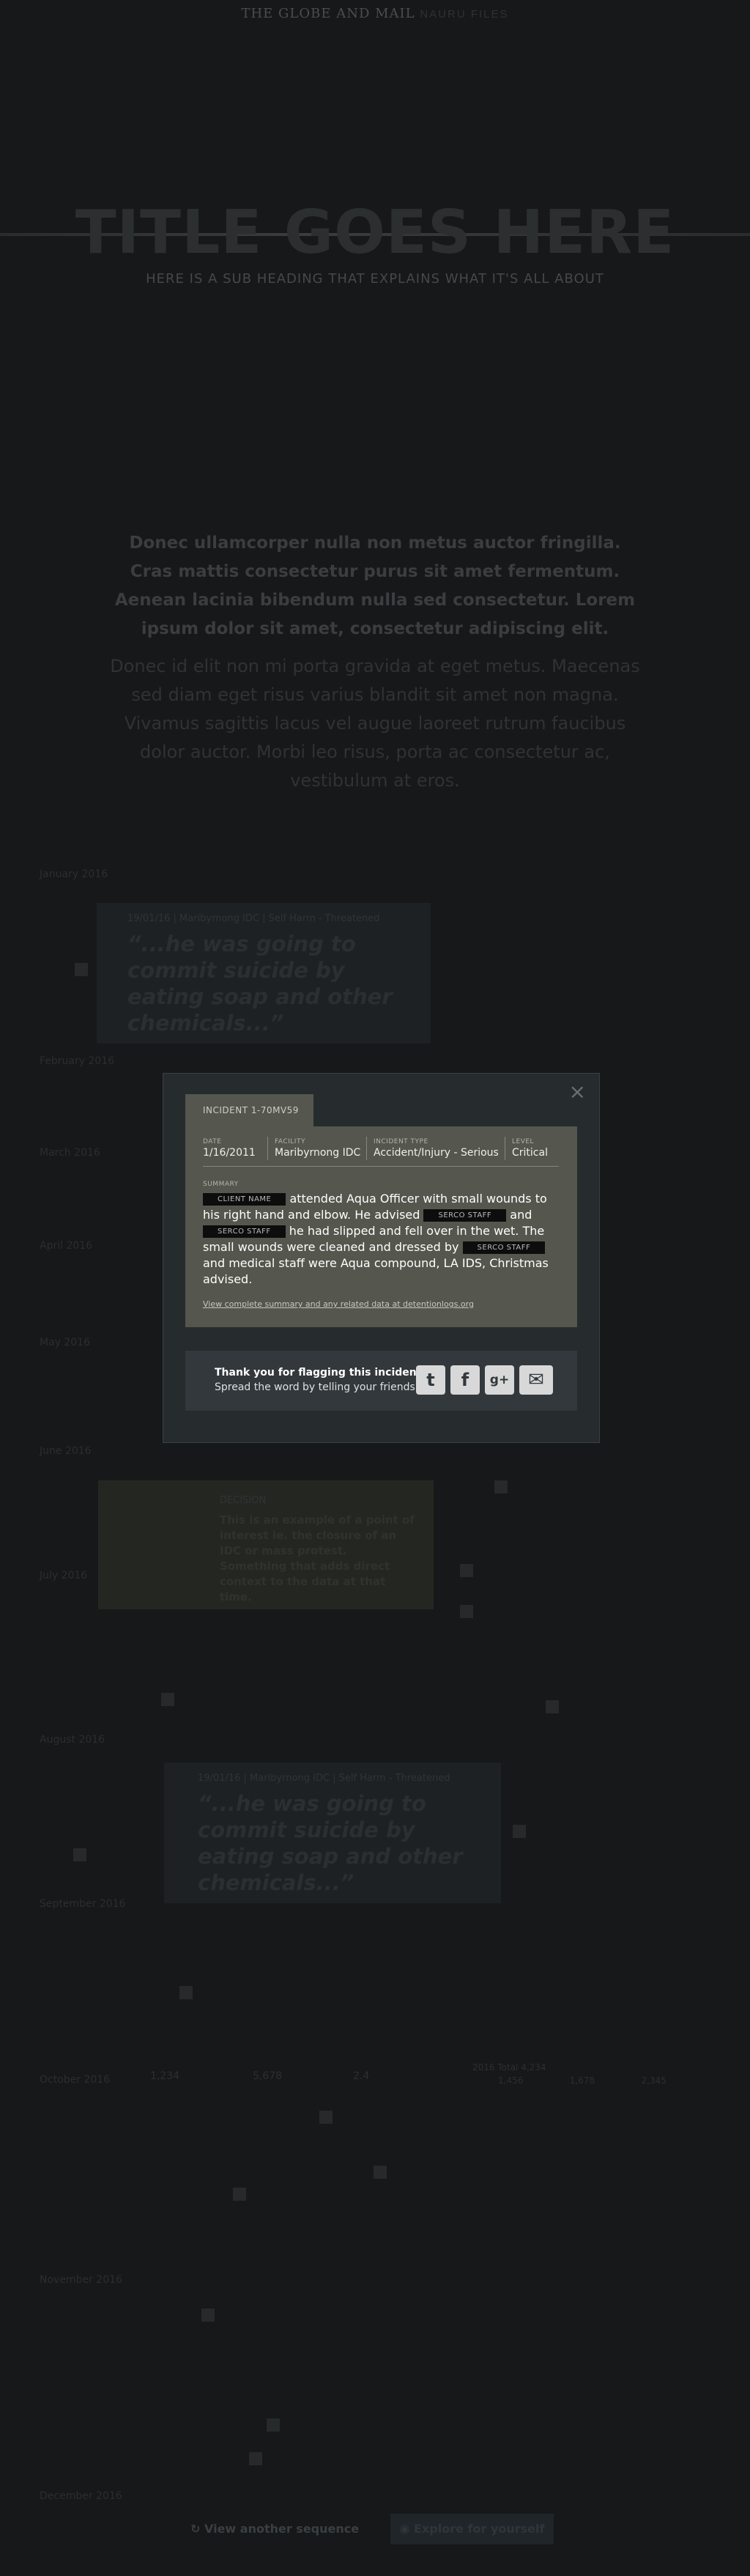  I want to click on timeline-month: November 2016, so click(81, 2280).